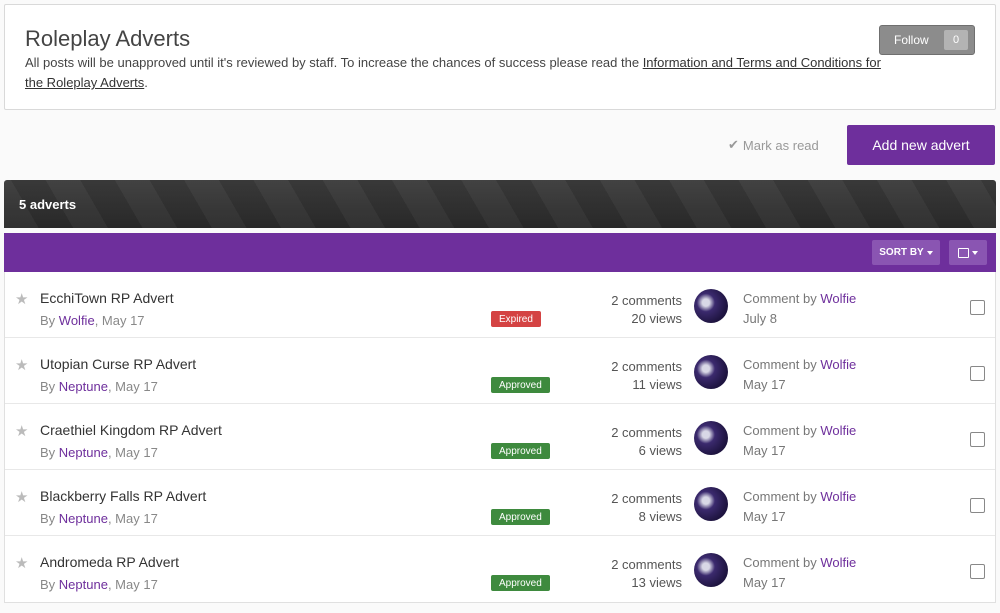 This screenshot has height=613, width=1000. I want to click on advert-title: EcchiTown RP Advert, so click(107, 298).